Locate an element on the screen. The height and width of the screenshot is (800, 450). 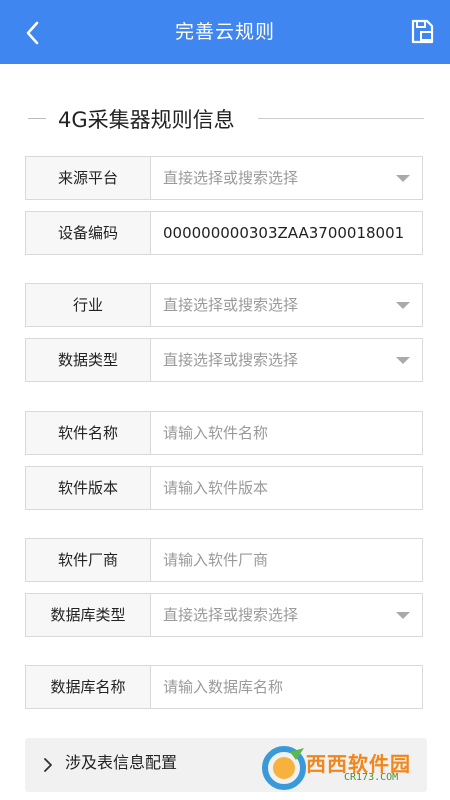
page-title: 完善云规则 is located at coordinates (224, 32).